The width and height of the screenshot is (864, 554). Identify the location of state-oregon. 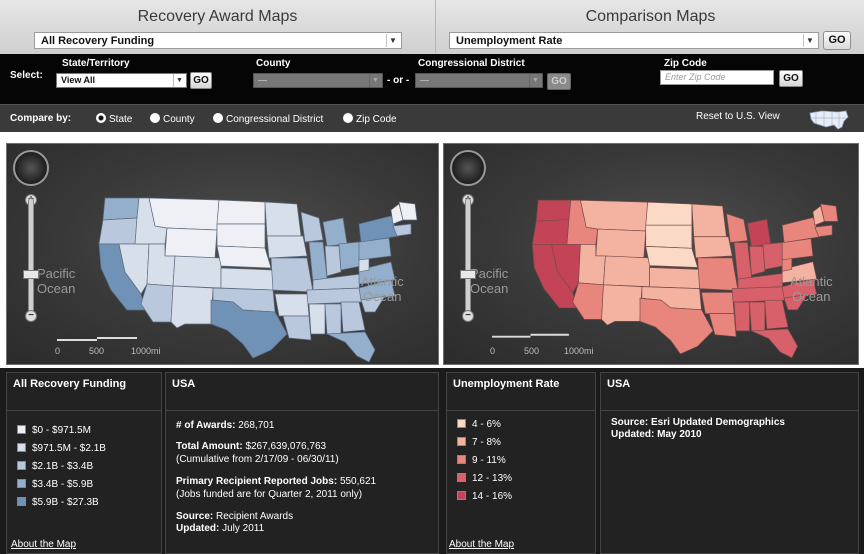
(118, 231).